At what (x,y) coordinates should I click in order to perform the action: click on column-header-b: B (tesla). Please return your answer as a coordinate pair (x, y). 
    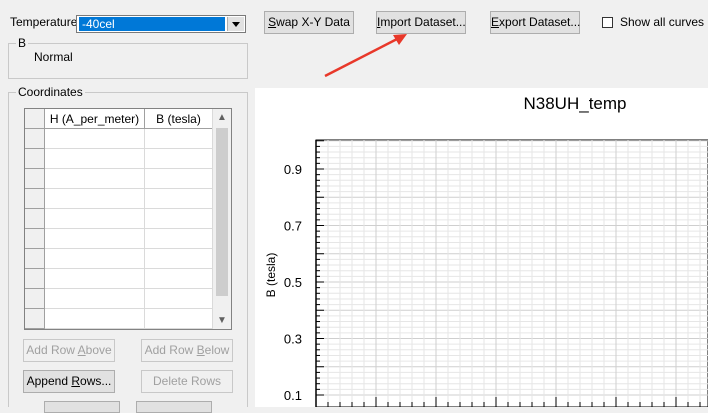
    Looking at the image, I should click on (179, 119).